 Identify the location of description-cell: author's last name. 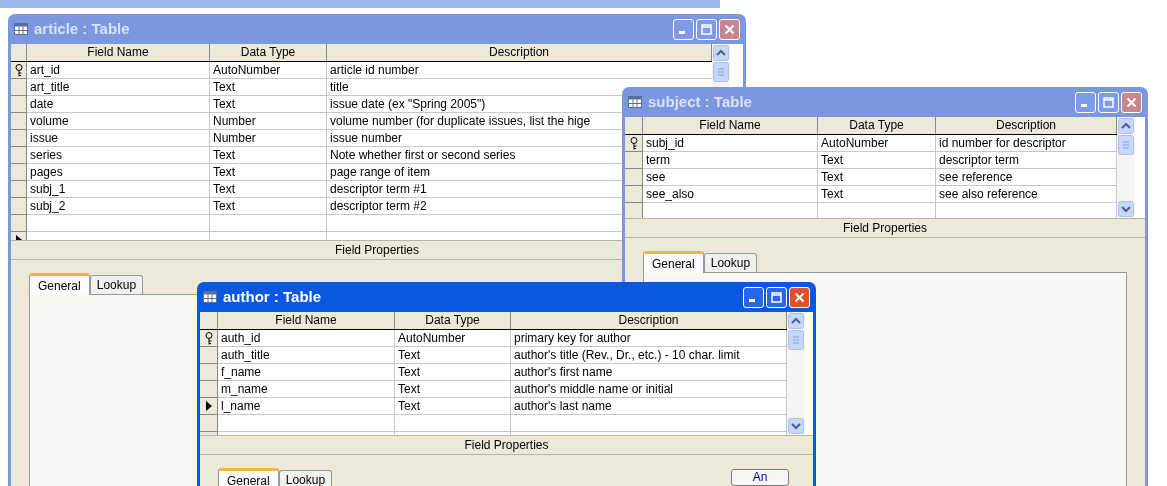
(649, 406).